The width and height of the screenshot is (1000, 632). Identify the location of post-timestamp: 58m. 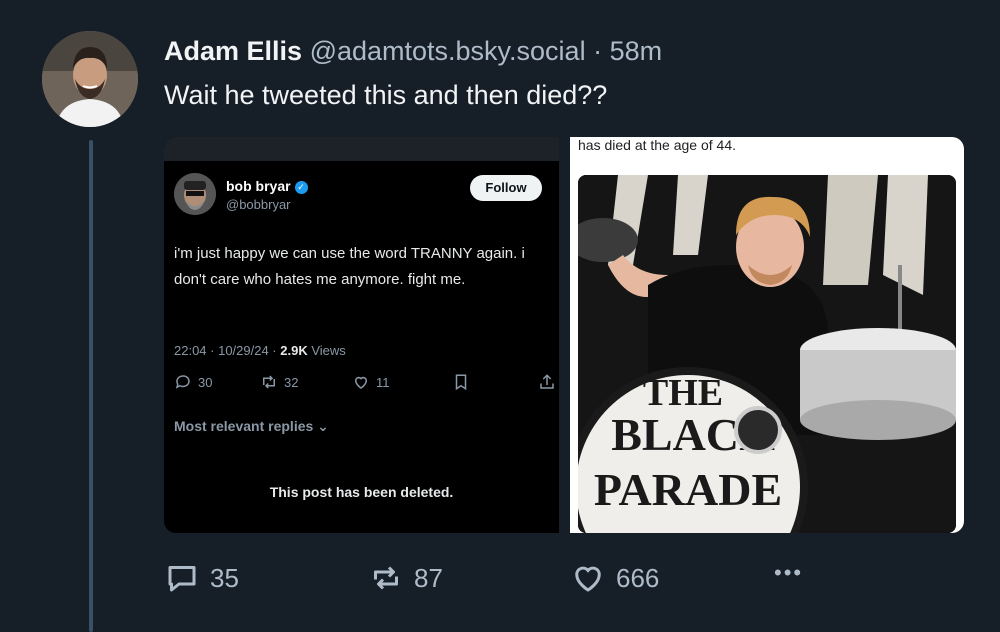
(636, 51).